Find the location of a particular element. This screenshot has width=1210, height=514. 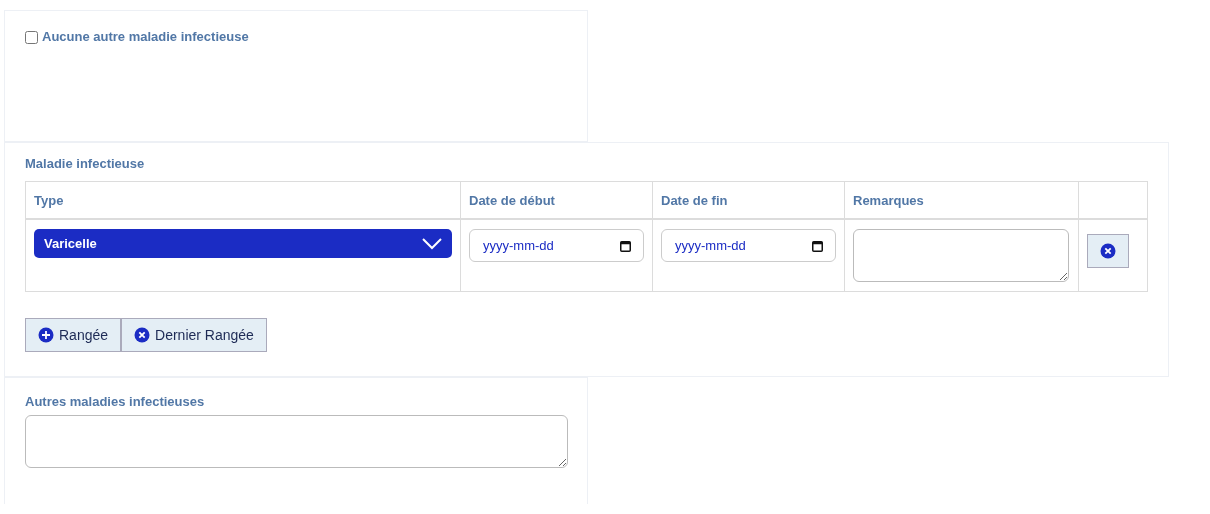

delete-row-button is located at coordinates (1108, 251).